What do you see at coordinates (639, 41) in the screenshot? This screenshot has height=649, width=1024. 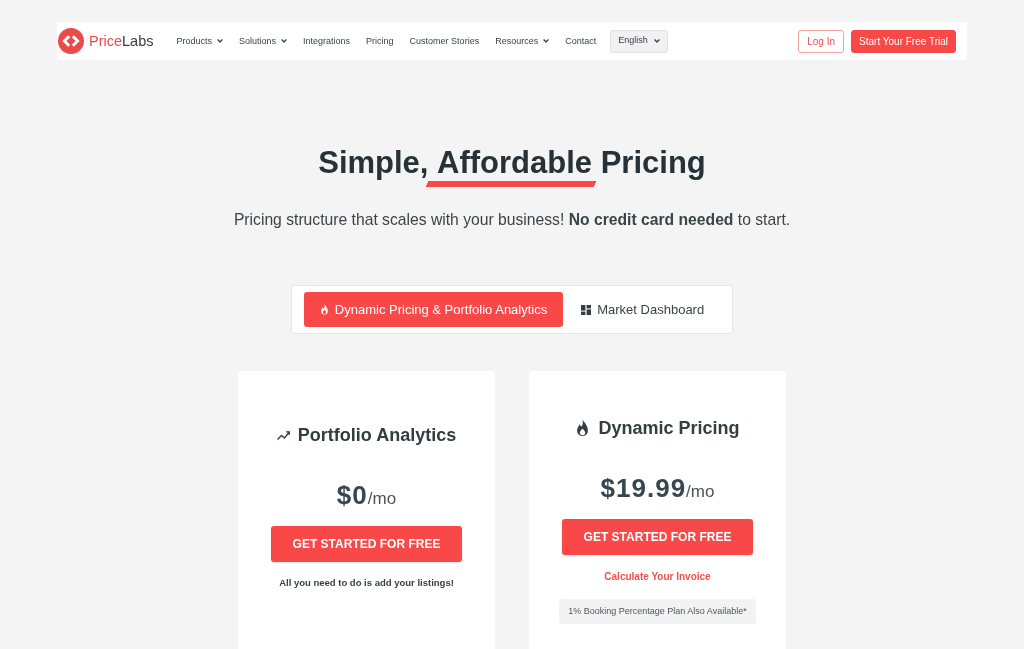 I see `language-select: English` at bounding box center [639, 41].